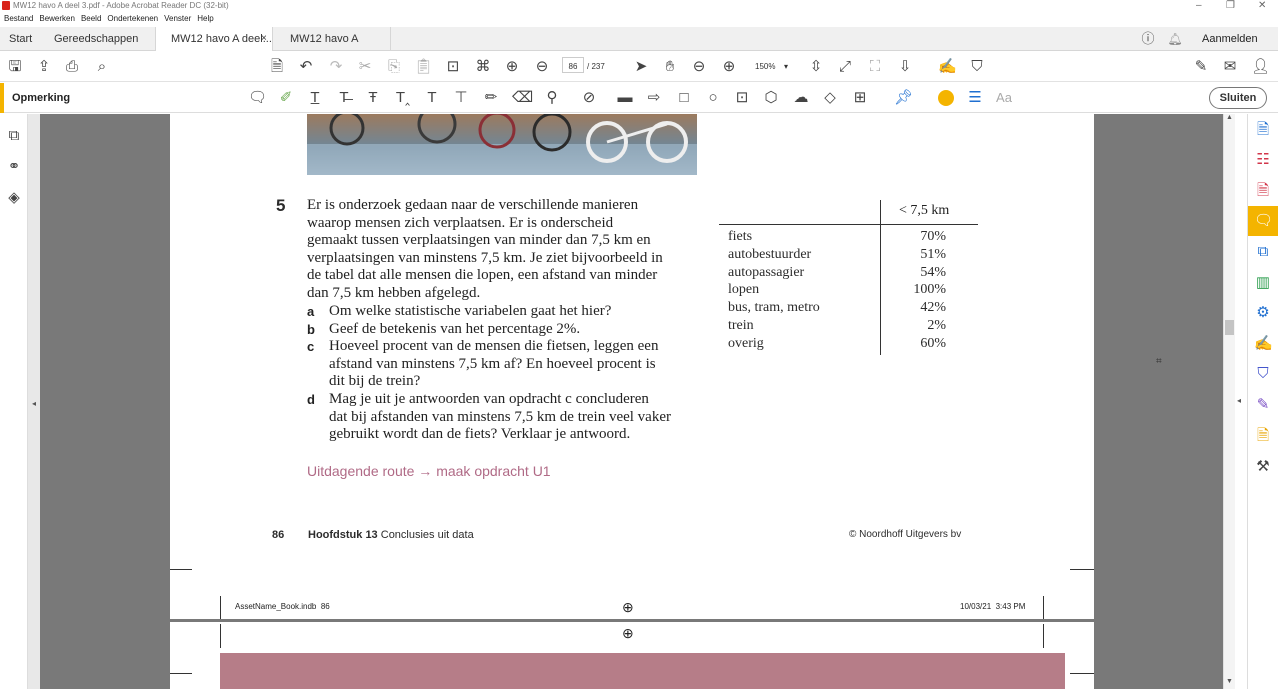 This screenshot has height=689, width=1278. I want to click on color-picker-icon, so click(946, 98).